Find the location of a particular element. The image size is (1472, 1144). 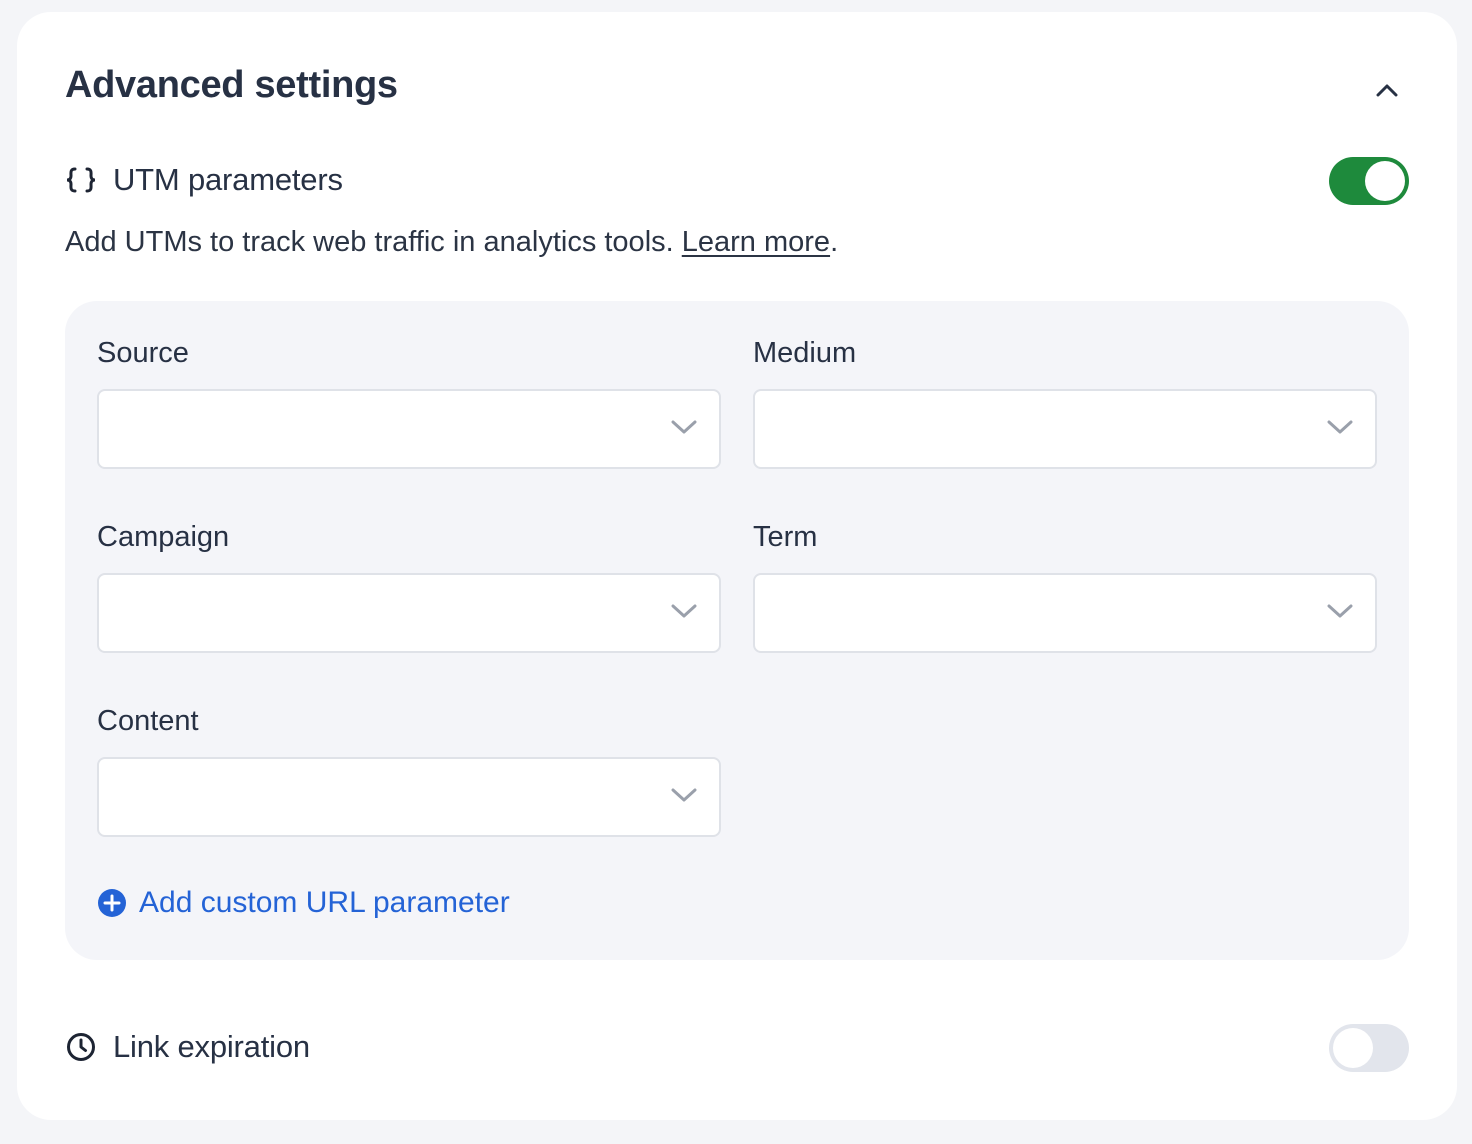

link-expiration-label: Link expiration is located at coordinates (211, 1046).